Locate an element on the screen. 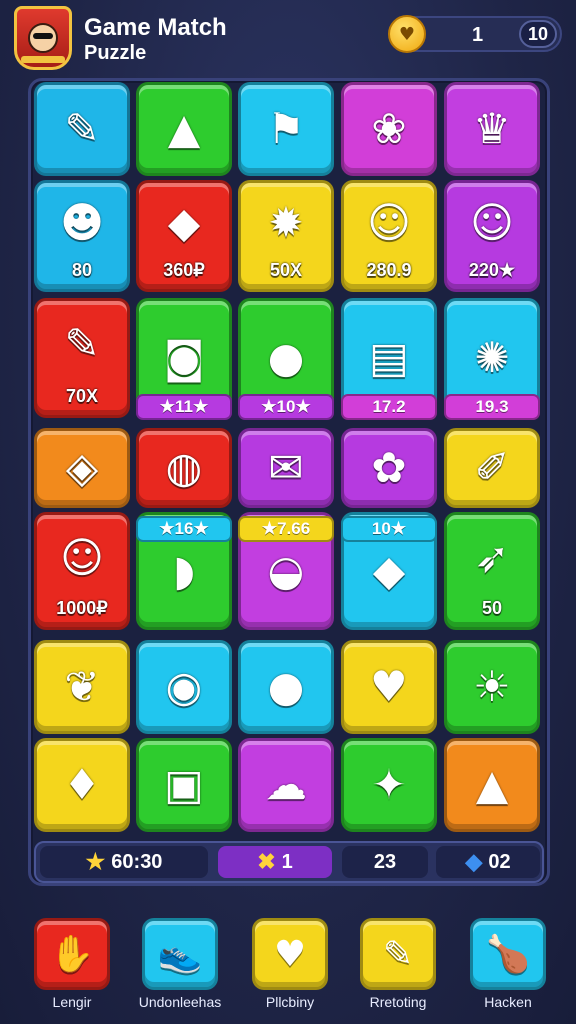 Image resolution: width=576 pixels, height=1024 pixels. level-stat: 23 is located at coordinates (385, 862).